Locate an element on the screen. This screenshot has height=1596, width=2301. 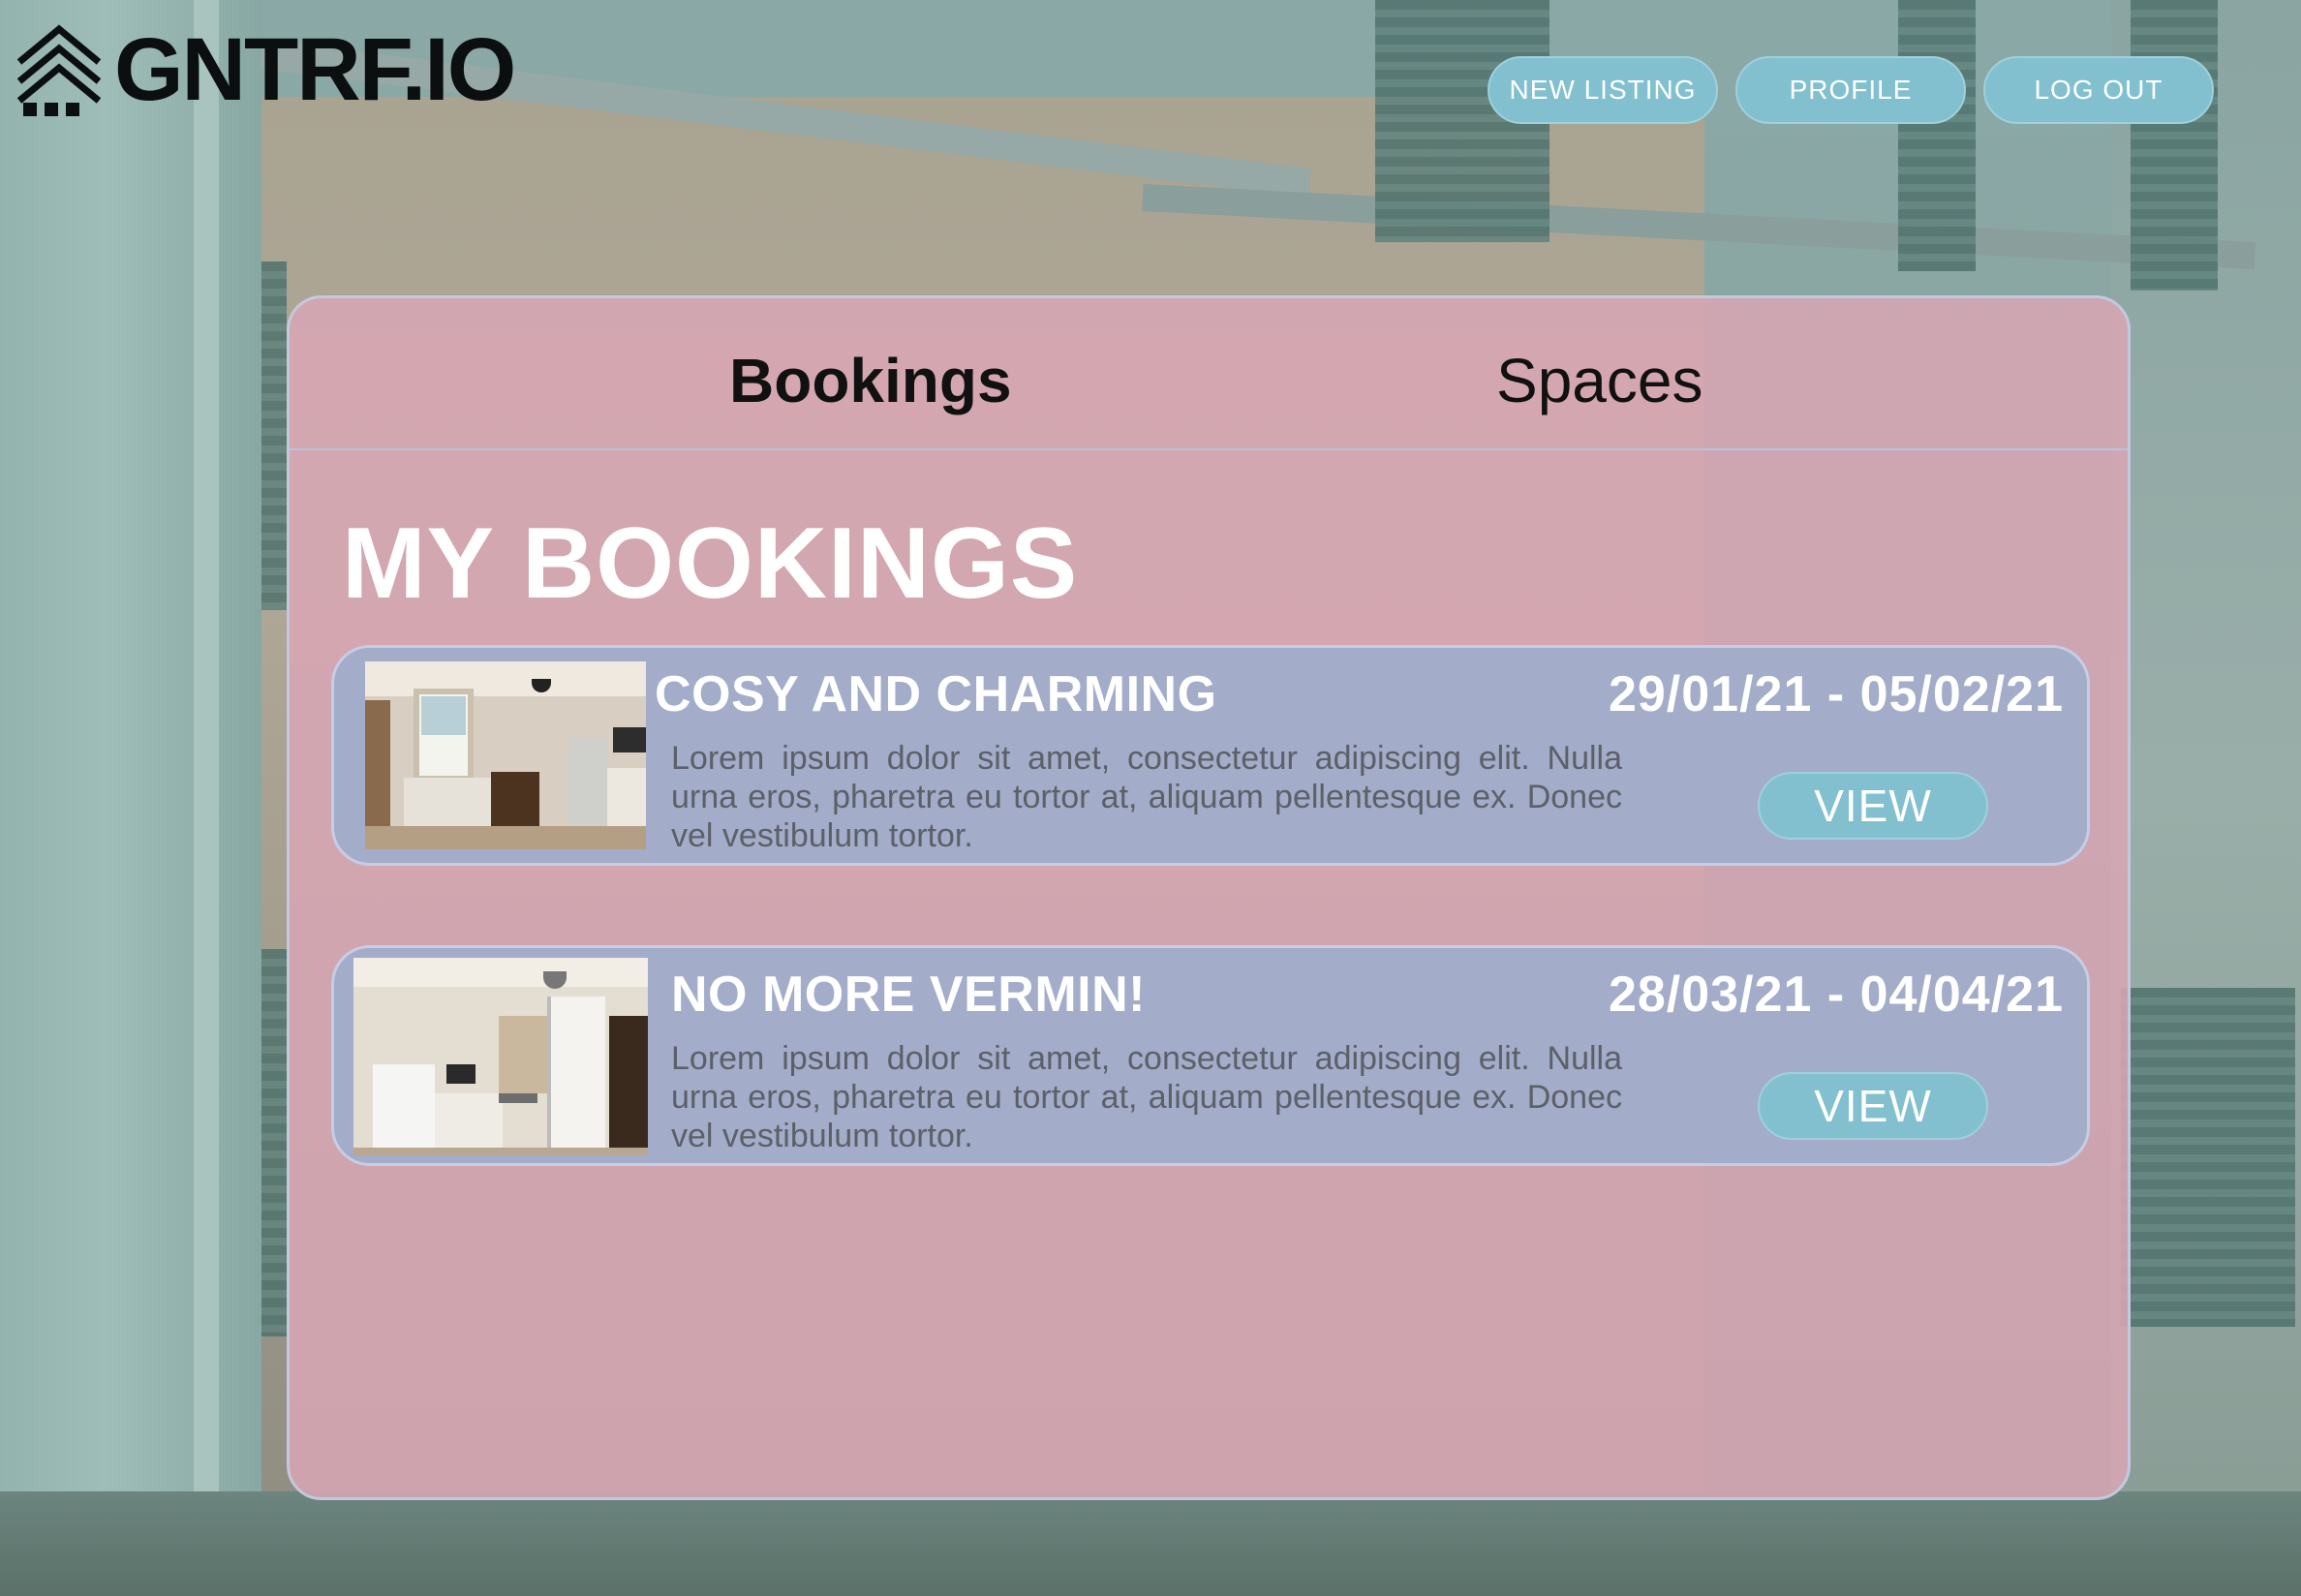
top-nav: NEW LISTING PROFILE LOG OUT is located at coordinates (1851, 90).